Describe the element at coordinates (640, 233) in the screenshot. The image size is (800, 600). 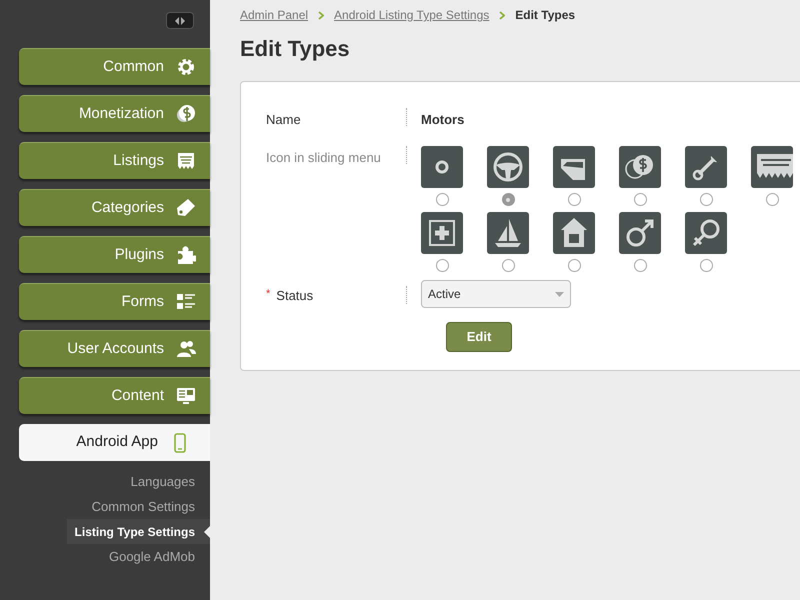
I see `male-sign-icon` at that location.